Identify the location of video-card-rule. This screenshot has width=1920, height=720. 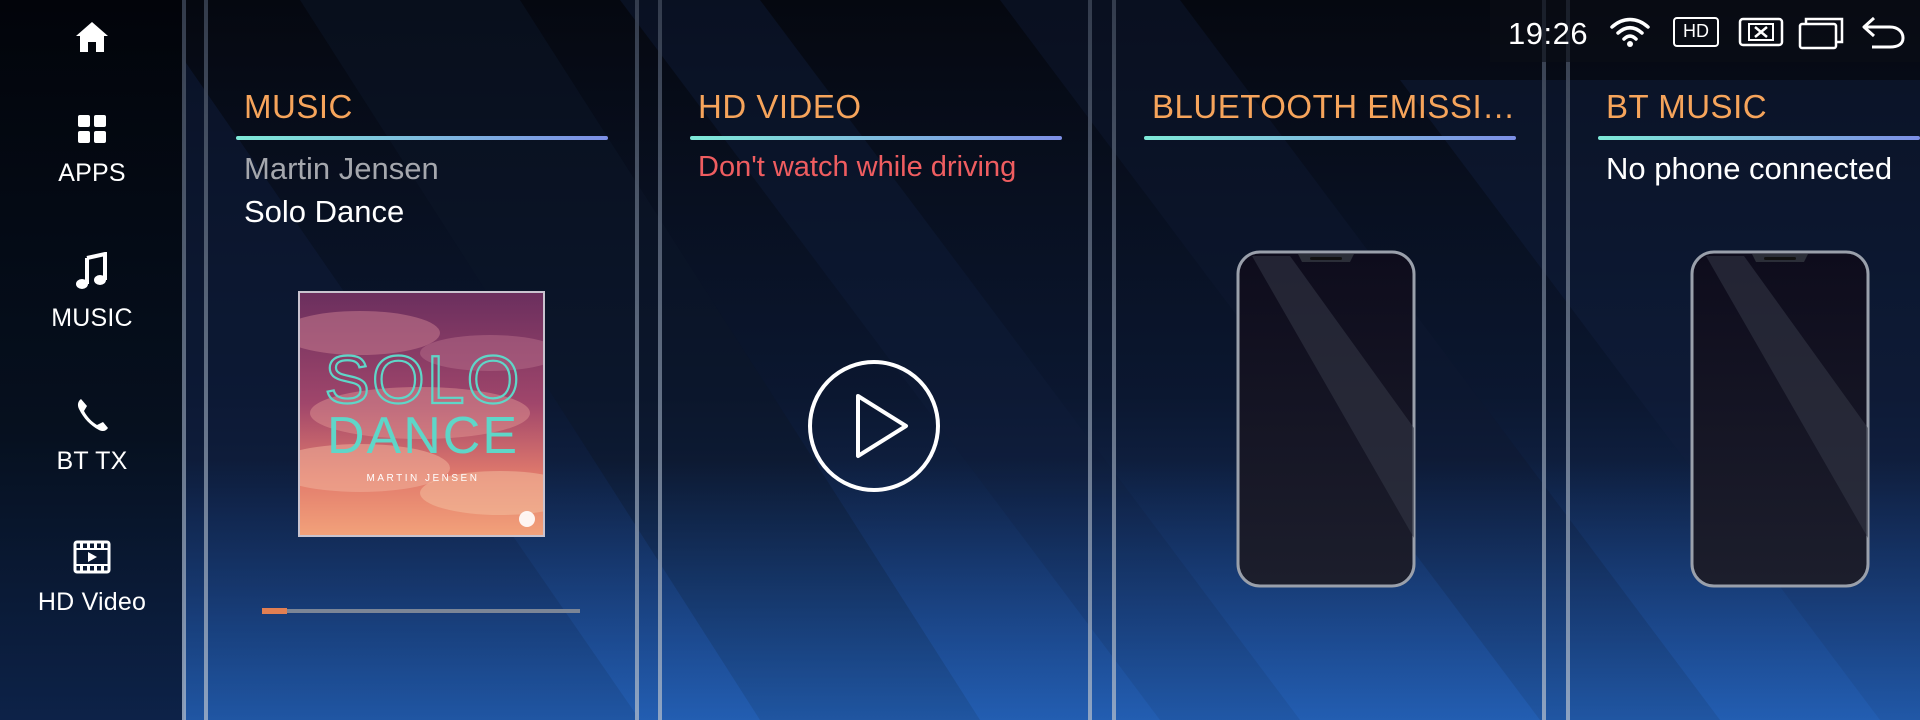
(876, 138).